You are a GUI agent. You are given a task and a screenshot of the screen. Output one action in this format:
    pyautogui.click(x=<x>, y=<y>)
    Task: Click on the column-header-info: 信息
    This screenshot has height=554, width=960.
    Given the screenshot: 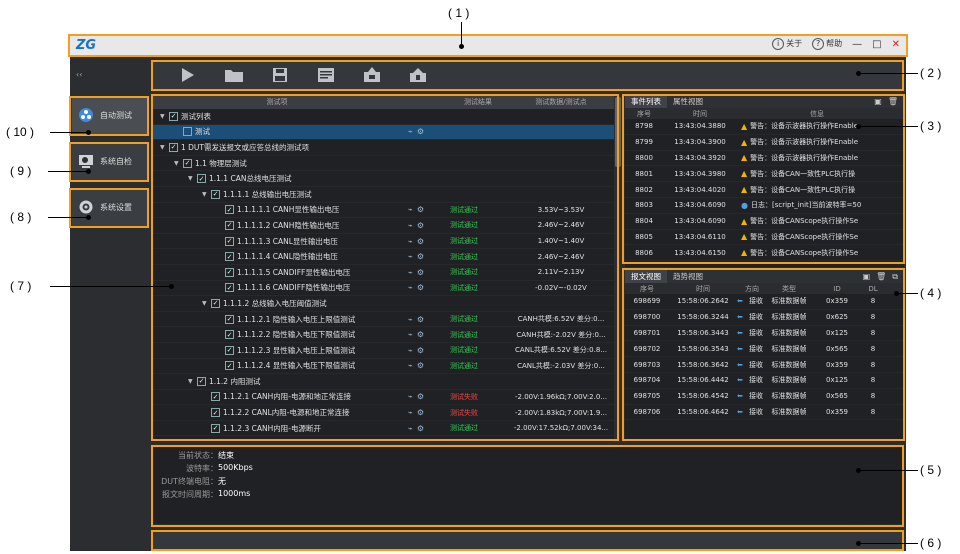 What is the action you would take?
    pyautogui.click(x=817, y=114)
    